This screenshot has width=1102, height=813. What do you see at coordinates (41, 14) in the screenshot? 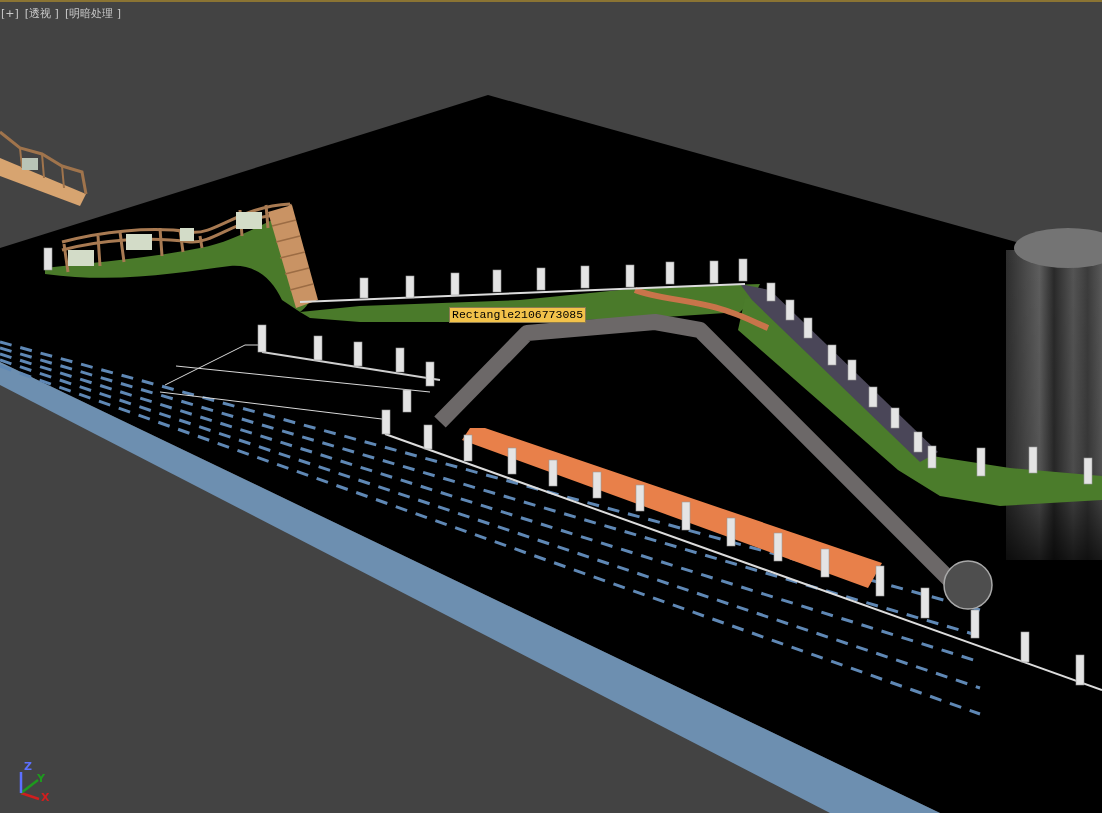
I see `viewport-label: [透视 ]` at bounding box center [41, 14].